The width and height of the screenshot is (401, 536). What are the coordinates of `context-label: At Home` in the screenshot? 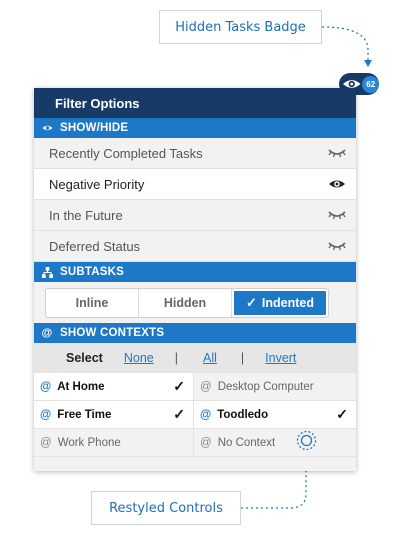 It's located at (81, 386).